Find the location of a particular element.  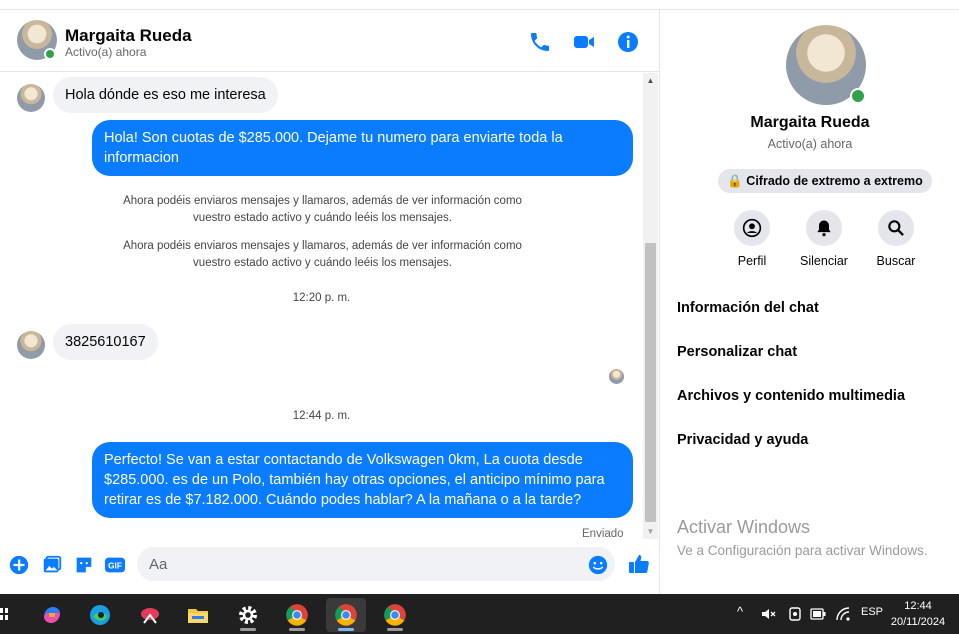

search-label: Buscar is located at coordinates (896, 261).